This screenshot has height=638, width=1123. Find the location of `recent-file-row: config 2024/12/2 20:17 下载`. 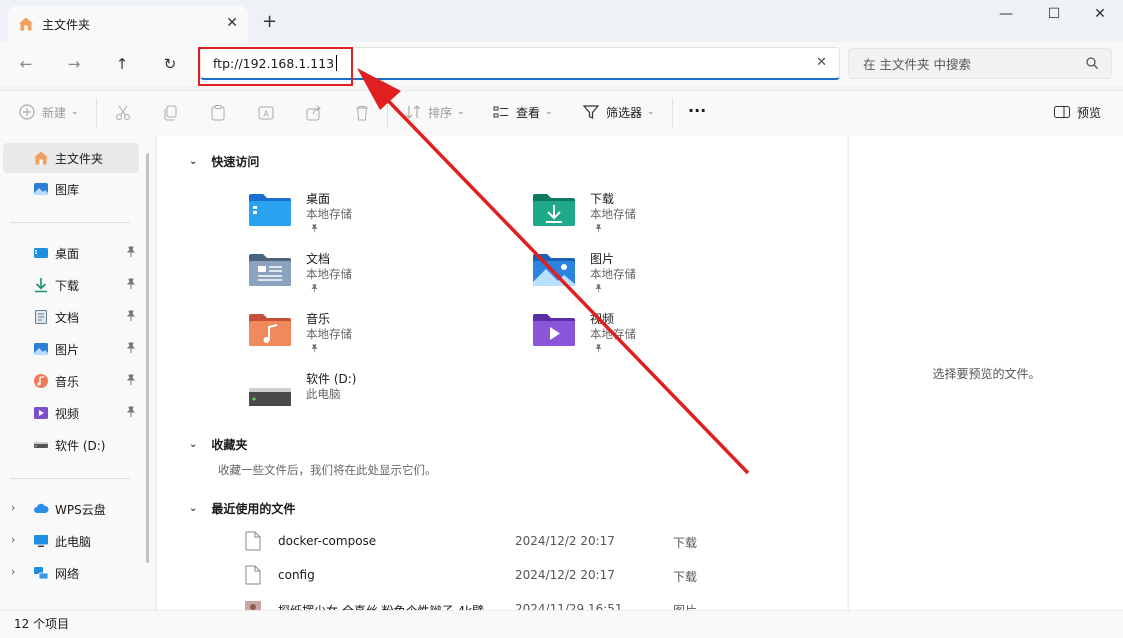

recent-file-row: config 2024/12/2 20:17 下载 is located at coordinates (540, 577).